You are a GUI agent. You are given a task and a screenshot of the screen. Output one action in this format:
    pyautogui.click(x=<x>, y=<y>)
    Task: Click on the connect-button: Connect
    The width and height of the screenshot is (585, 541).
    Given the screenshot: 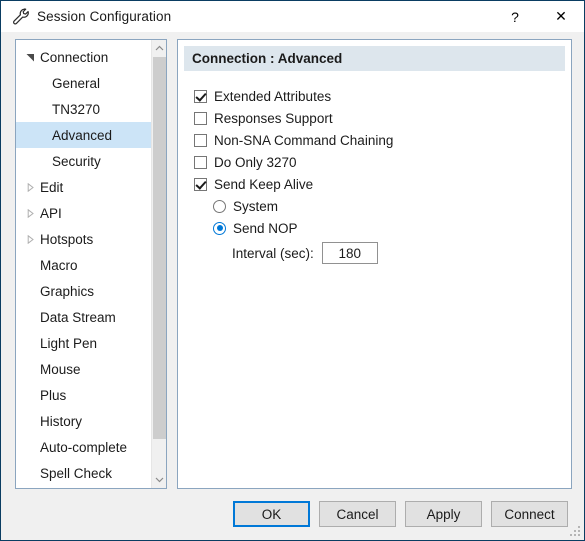 What is the action you would take?
    pyautogui.click(x=529, y=514)
    